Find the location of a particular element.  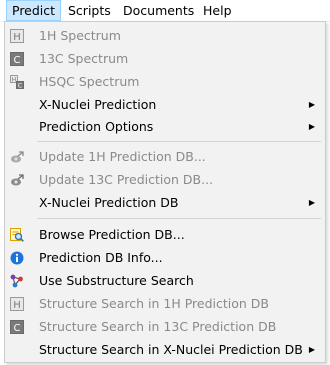

menu-item-label: Structure Search in 13C Prediction DB is located at coordinates (158, 326).